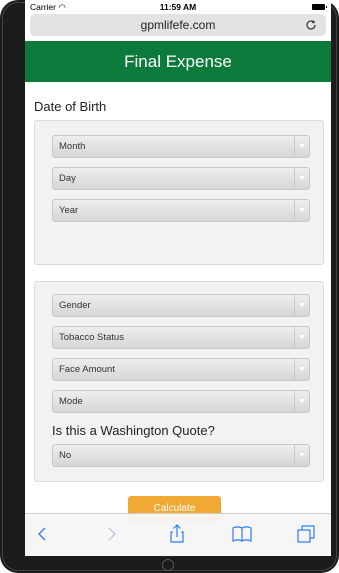 This screenshot has height=573, width=339. What do you see at coordinates (69, 210) in the screenshot?
I see `year-select-value: Year` at bounding box center [69, 210].